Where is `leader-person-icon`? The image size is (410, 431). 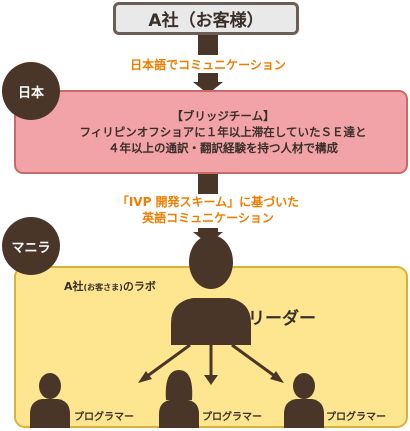
leader-person-icon is located at coordinates (211, 290).